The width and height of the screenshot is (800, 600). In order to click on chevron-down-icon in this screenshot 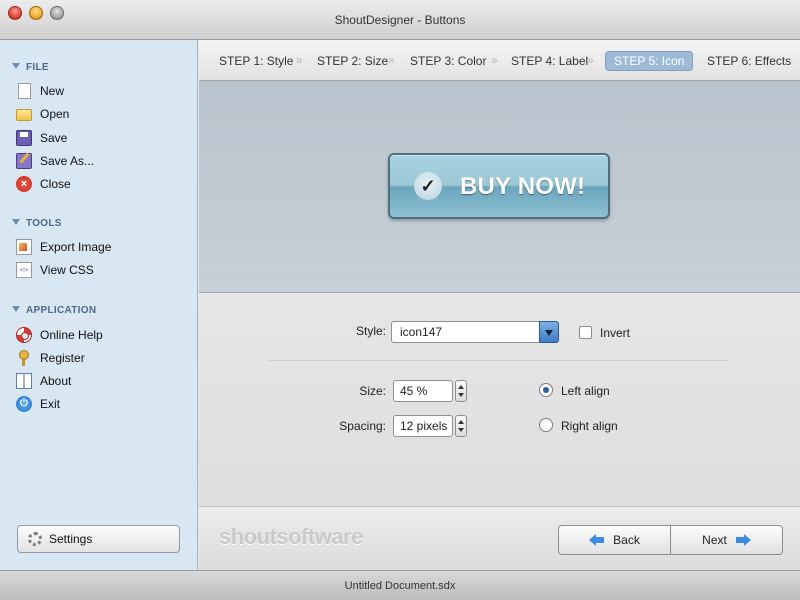, I will do `click(549, 332)`.